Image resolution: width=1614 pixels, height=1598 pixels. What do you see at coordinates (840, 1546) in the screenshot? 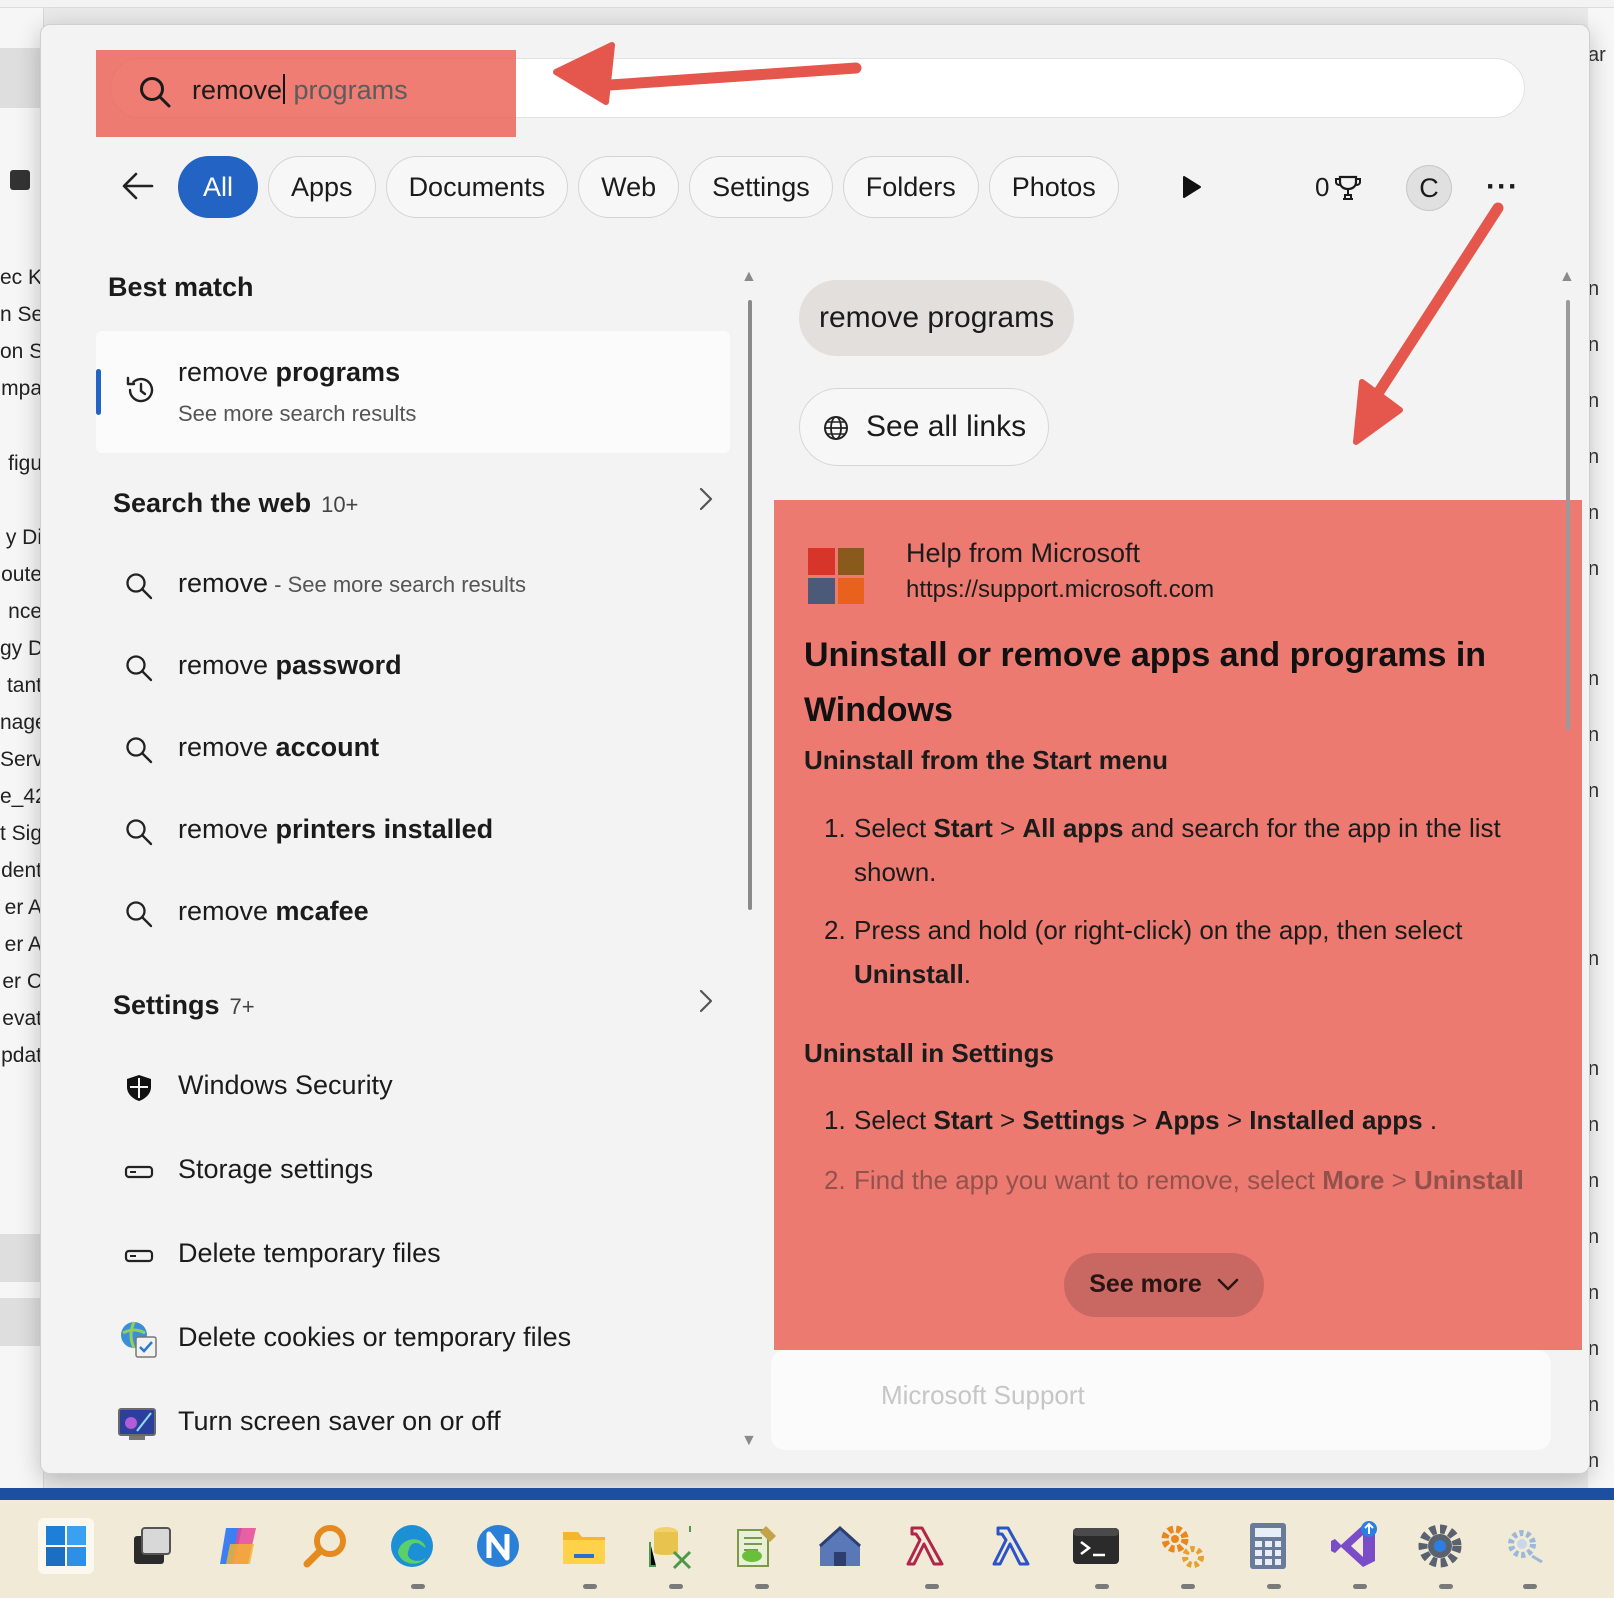
I see `home-app-icon` at bounding box center [840, 1546].